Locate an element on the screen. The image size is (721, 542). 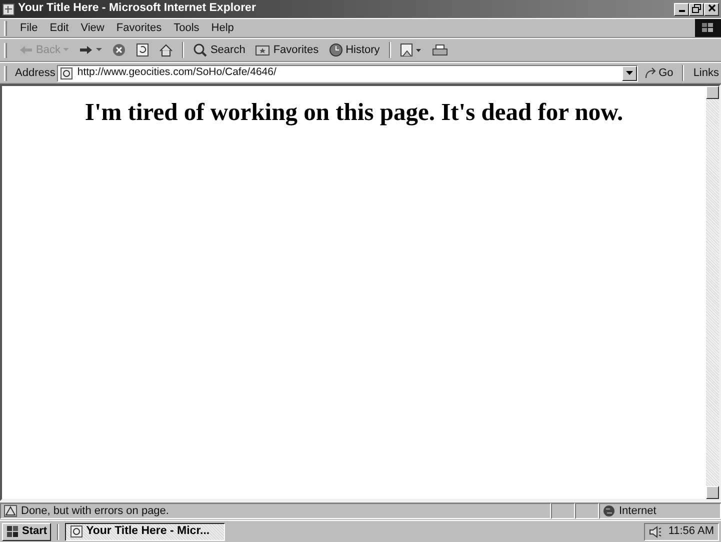
menu-item: File is located at coordinates (29, 28).